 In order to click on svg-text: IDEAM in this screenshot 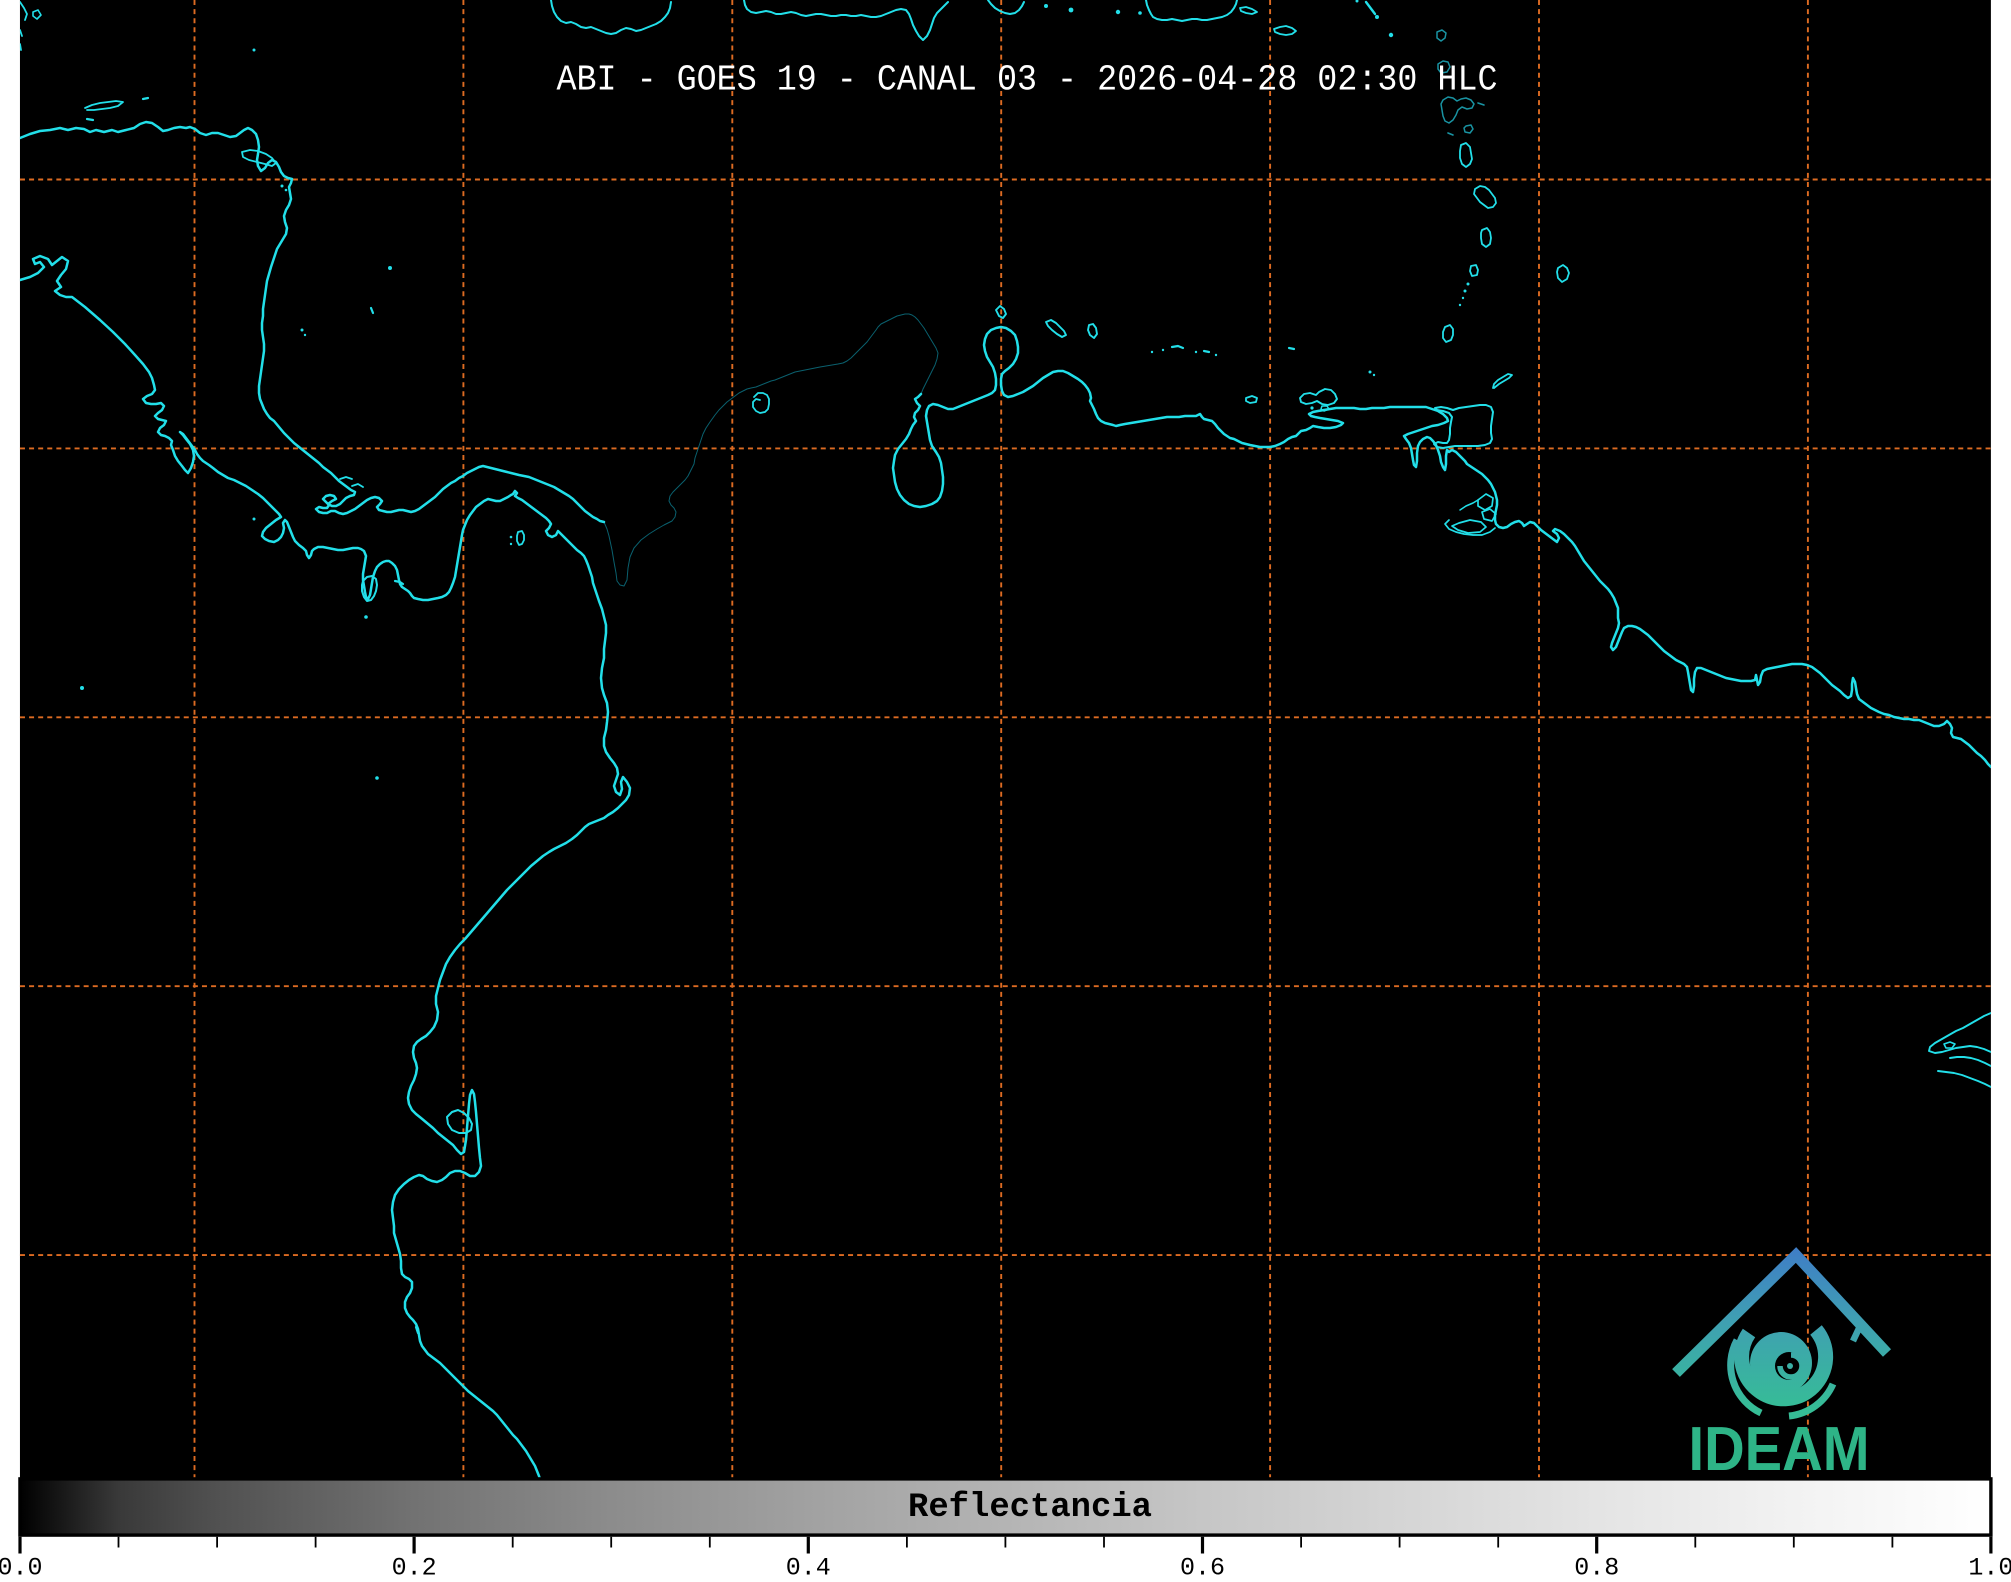, I will do `click(1779, 1449)`.